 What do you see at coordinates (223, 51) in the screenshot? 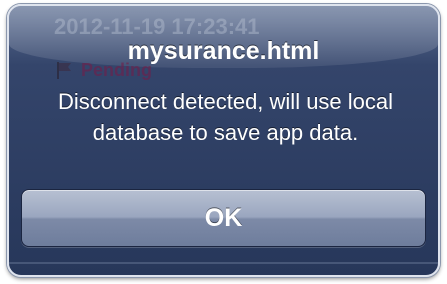
I see `alert-title: mysurance.html` at bounding box center [223, 51].